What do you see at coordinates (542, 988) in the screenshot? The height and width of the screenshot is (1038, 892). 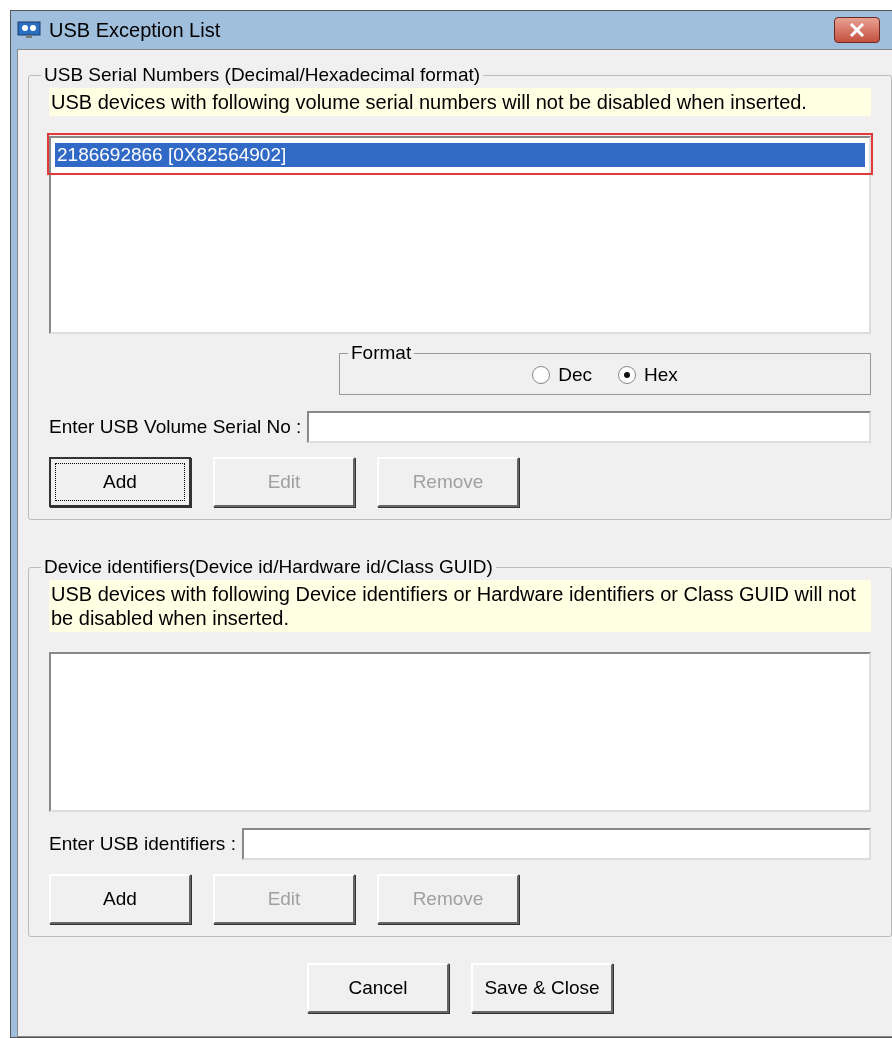 I see `dialog-button: Save & Close` at bounding box center [542, 988].